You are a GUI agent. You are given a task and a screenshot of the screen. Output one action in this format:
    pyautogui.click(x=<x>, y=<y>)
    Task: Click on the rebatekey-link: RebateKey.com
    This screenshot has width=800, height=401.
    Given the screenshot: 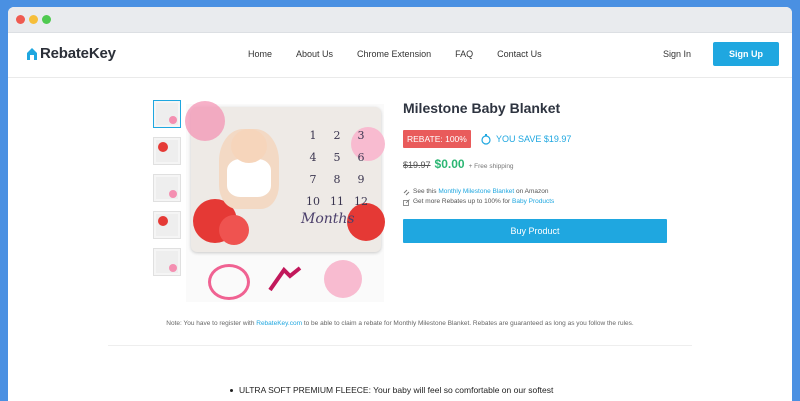 What is the action you would take?
    pyautogui.click(x=279, y=323)
    